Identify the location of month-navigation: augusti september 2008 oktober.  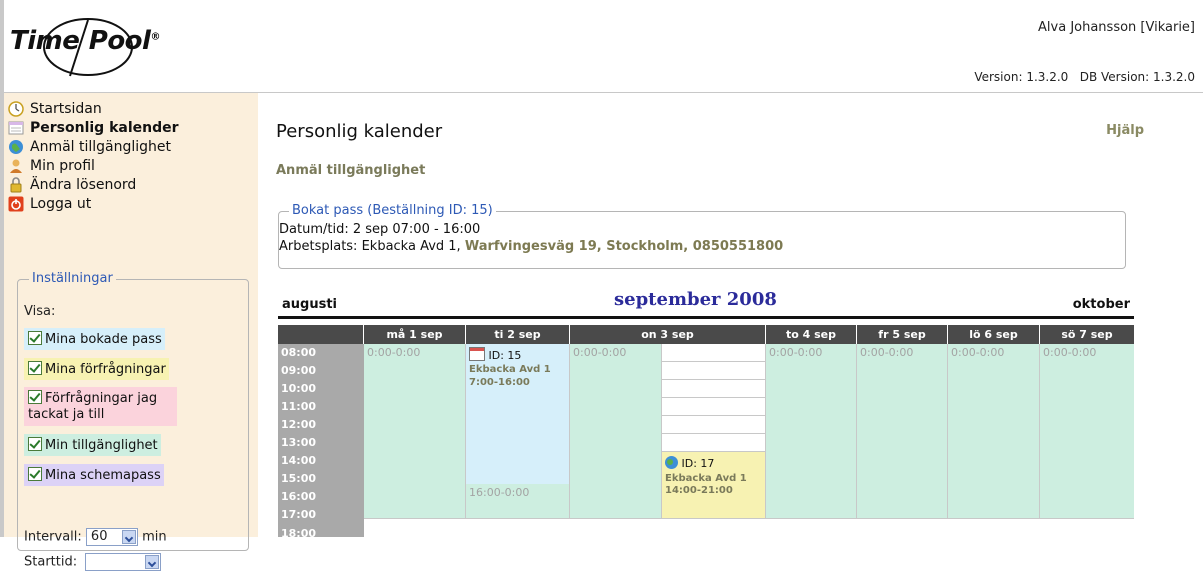
(706, 302).